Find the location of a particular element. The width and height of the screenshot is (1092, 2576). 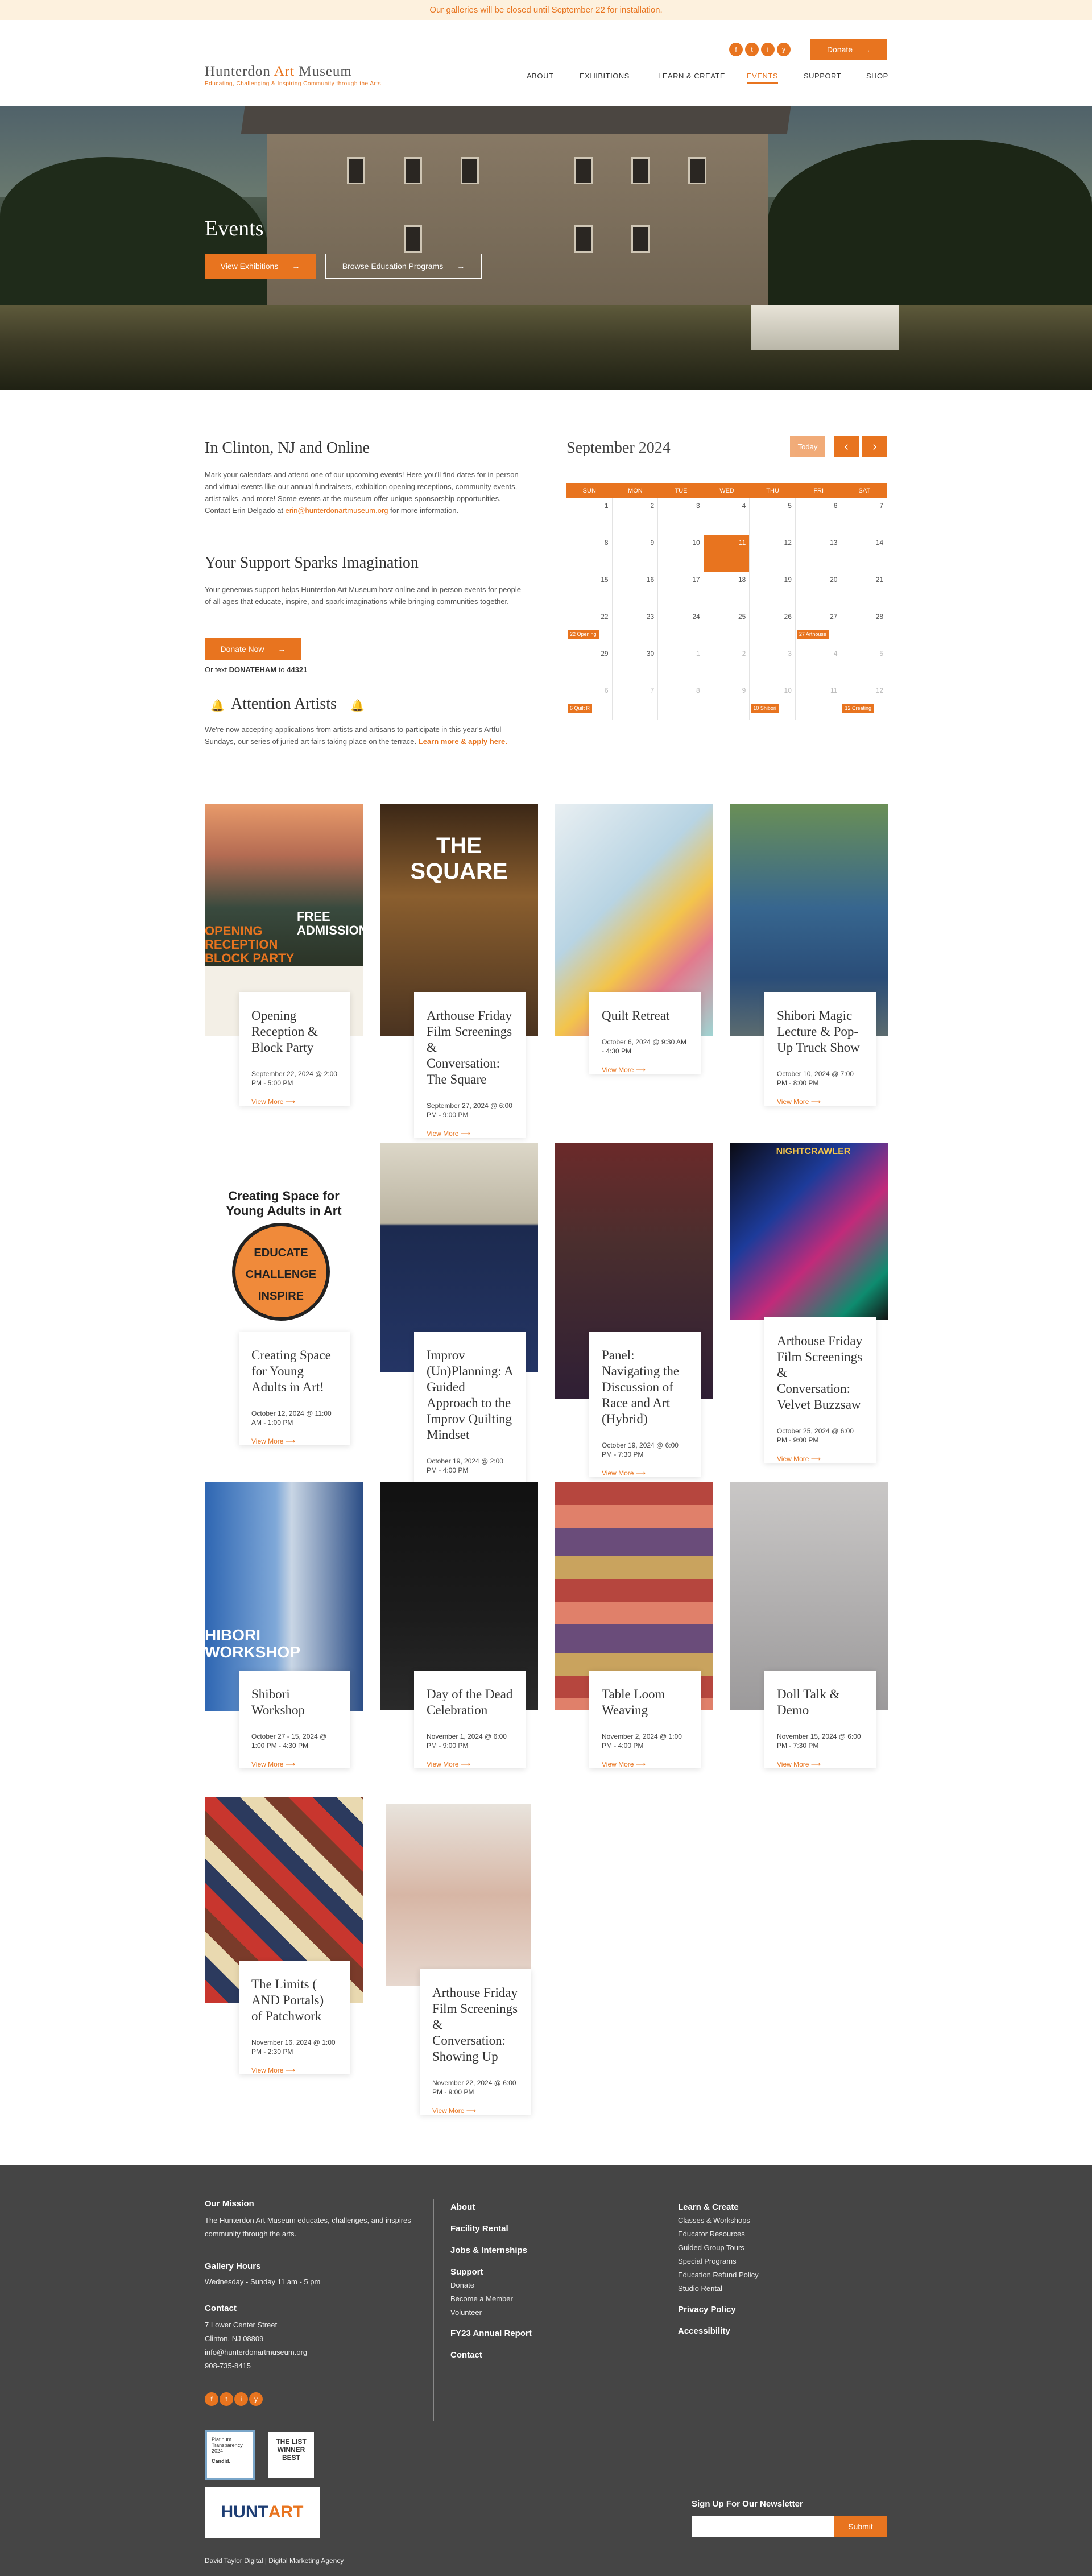

calendar-next-button: › is located at coordinates (874, 446).